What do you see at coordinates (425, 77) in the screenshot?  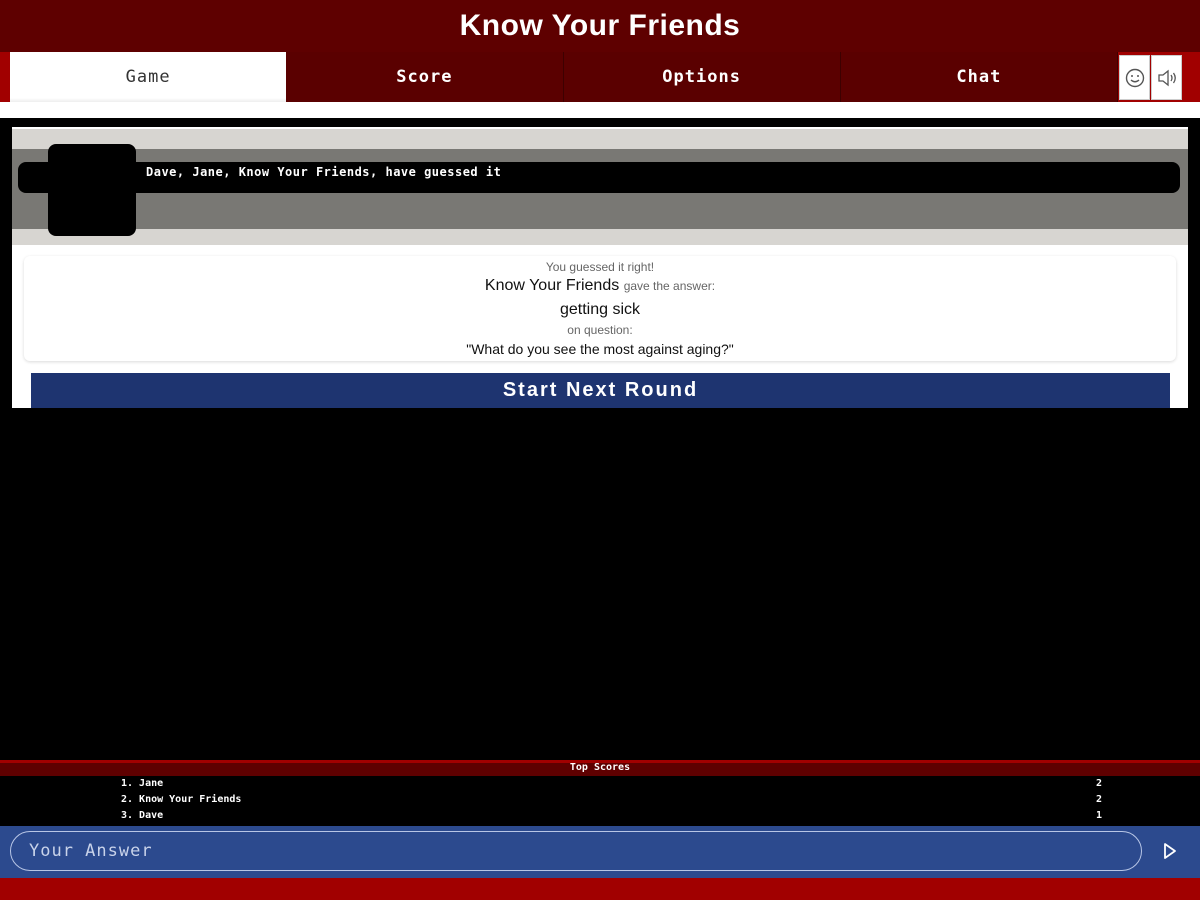 I see `tab-score: Score` at bounding box center [425, 77].